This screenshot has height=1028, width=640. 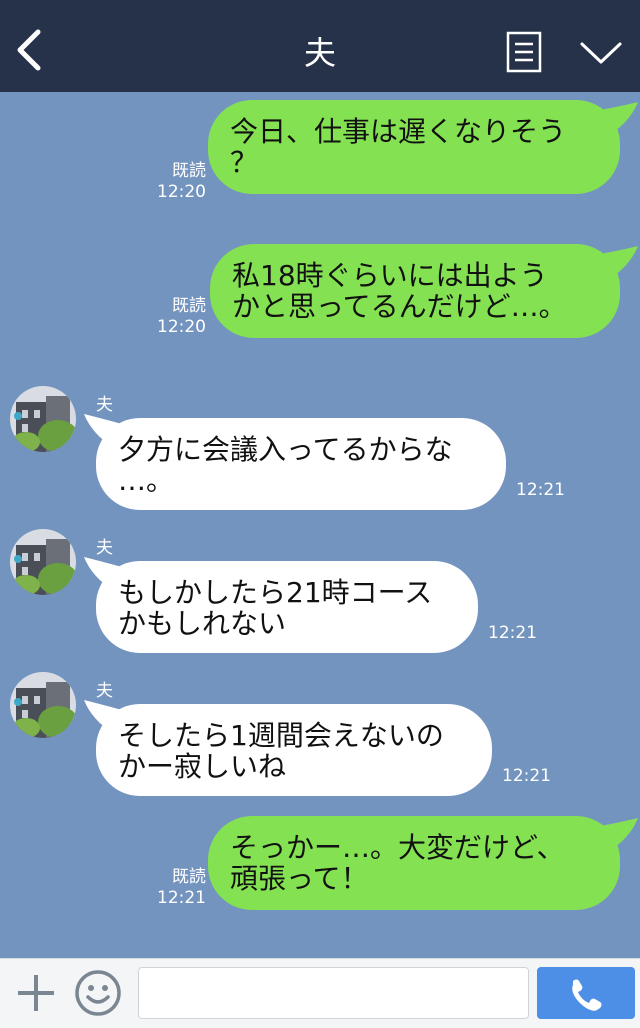 I want to click on list-icon, so click(x=524, y=52).